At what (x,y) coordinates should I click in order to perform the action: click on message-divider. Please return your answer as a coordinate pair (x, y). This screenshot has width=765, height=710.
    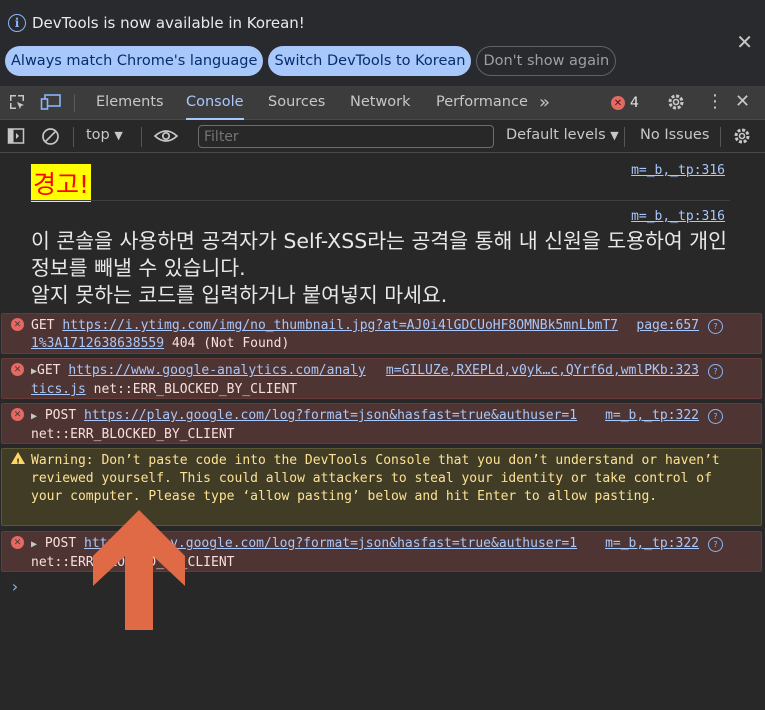
    Looking at the image, I should click on (380, 200).